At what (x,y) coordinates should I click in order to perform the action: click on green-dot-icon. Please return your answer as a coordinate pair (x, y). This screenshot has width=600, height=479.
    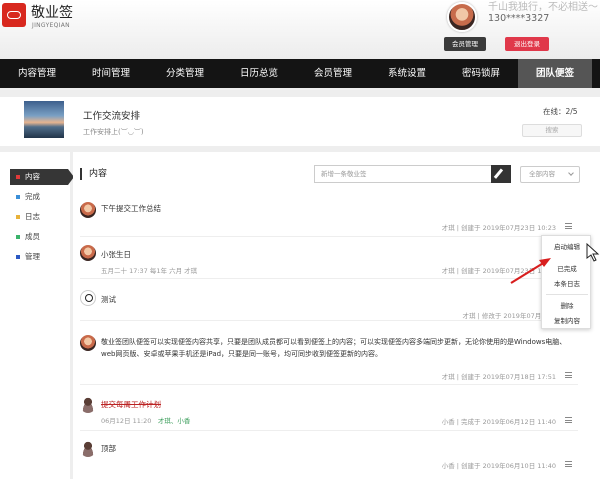
    Looking at the image, I should click on (18, 237).